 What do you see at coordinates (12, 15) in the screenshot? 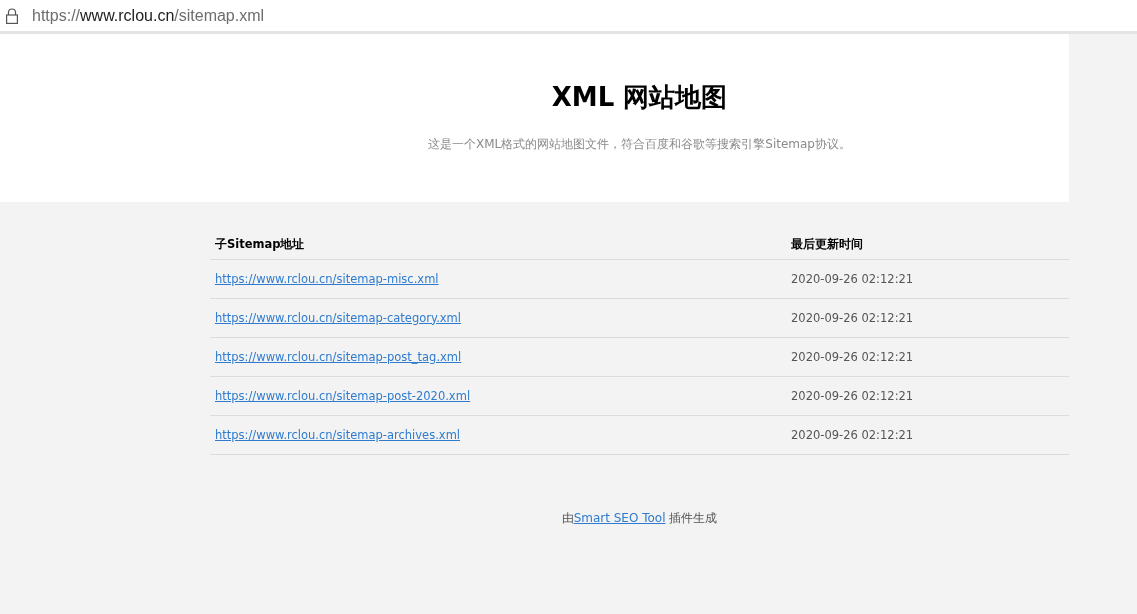
I see `lock-icon` at bounding box center [12, 15].